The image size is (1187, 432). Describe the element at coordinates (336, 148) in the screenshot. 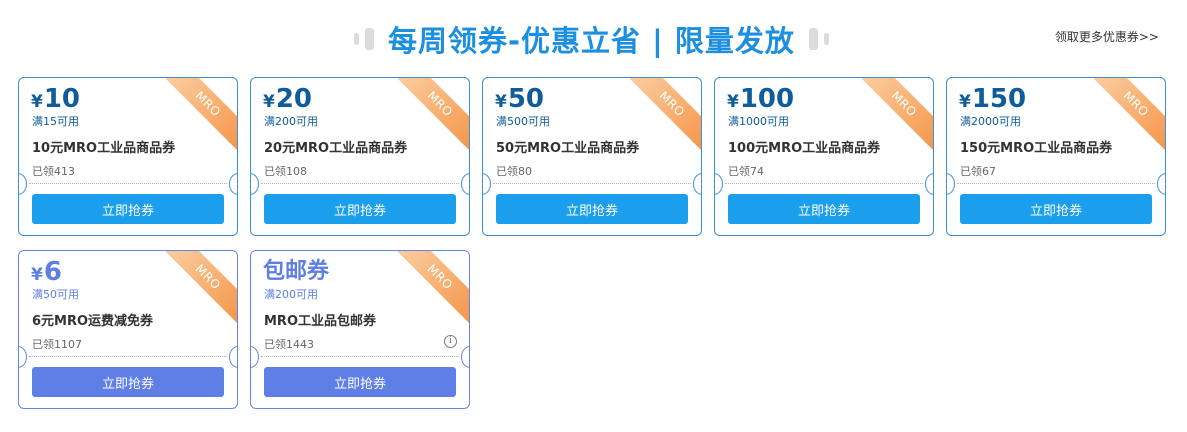

I see `coupon-name: 20元MRO工业品商品券` at that location.